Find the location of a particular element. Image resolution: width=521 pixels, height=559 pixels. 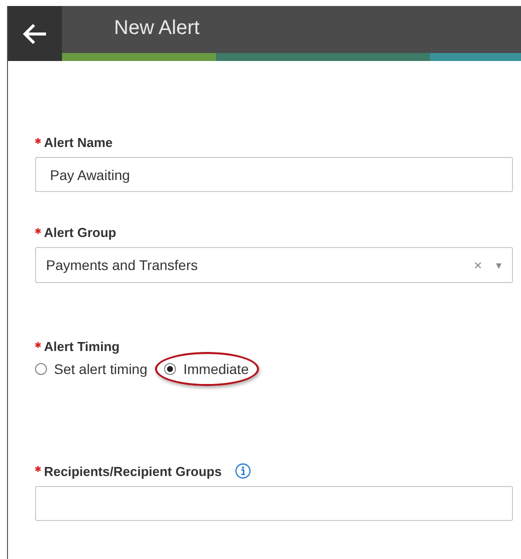

radio-option: Set alert timing is located at coordinates (91, 369).